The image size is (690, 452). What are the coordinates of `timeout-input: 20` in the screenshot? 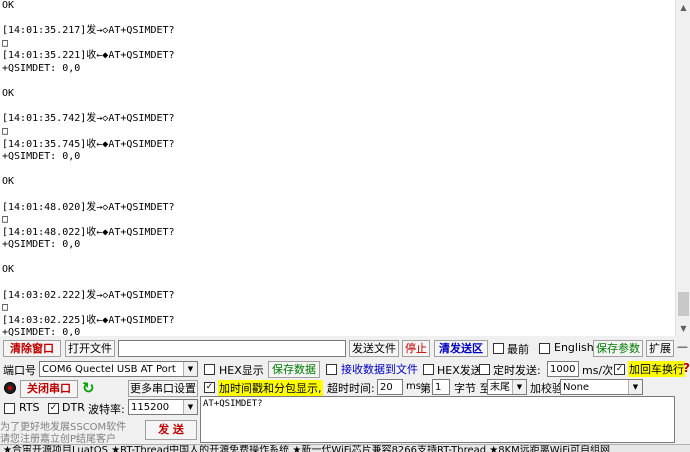 It's located at (390, 387).